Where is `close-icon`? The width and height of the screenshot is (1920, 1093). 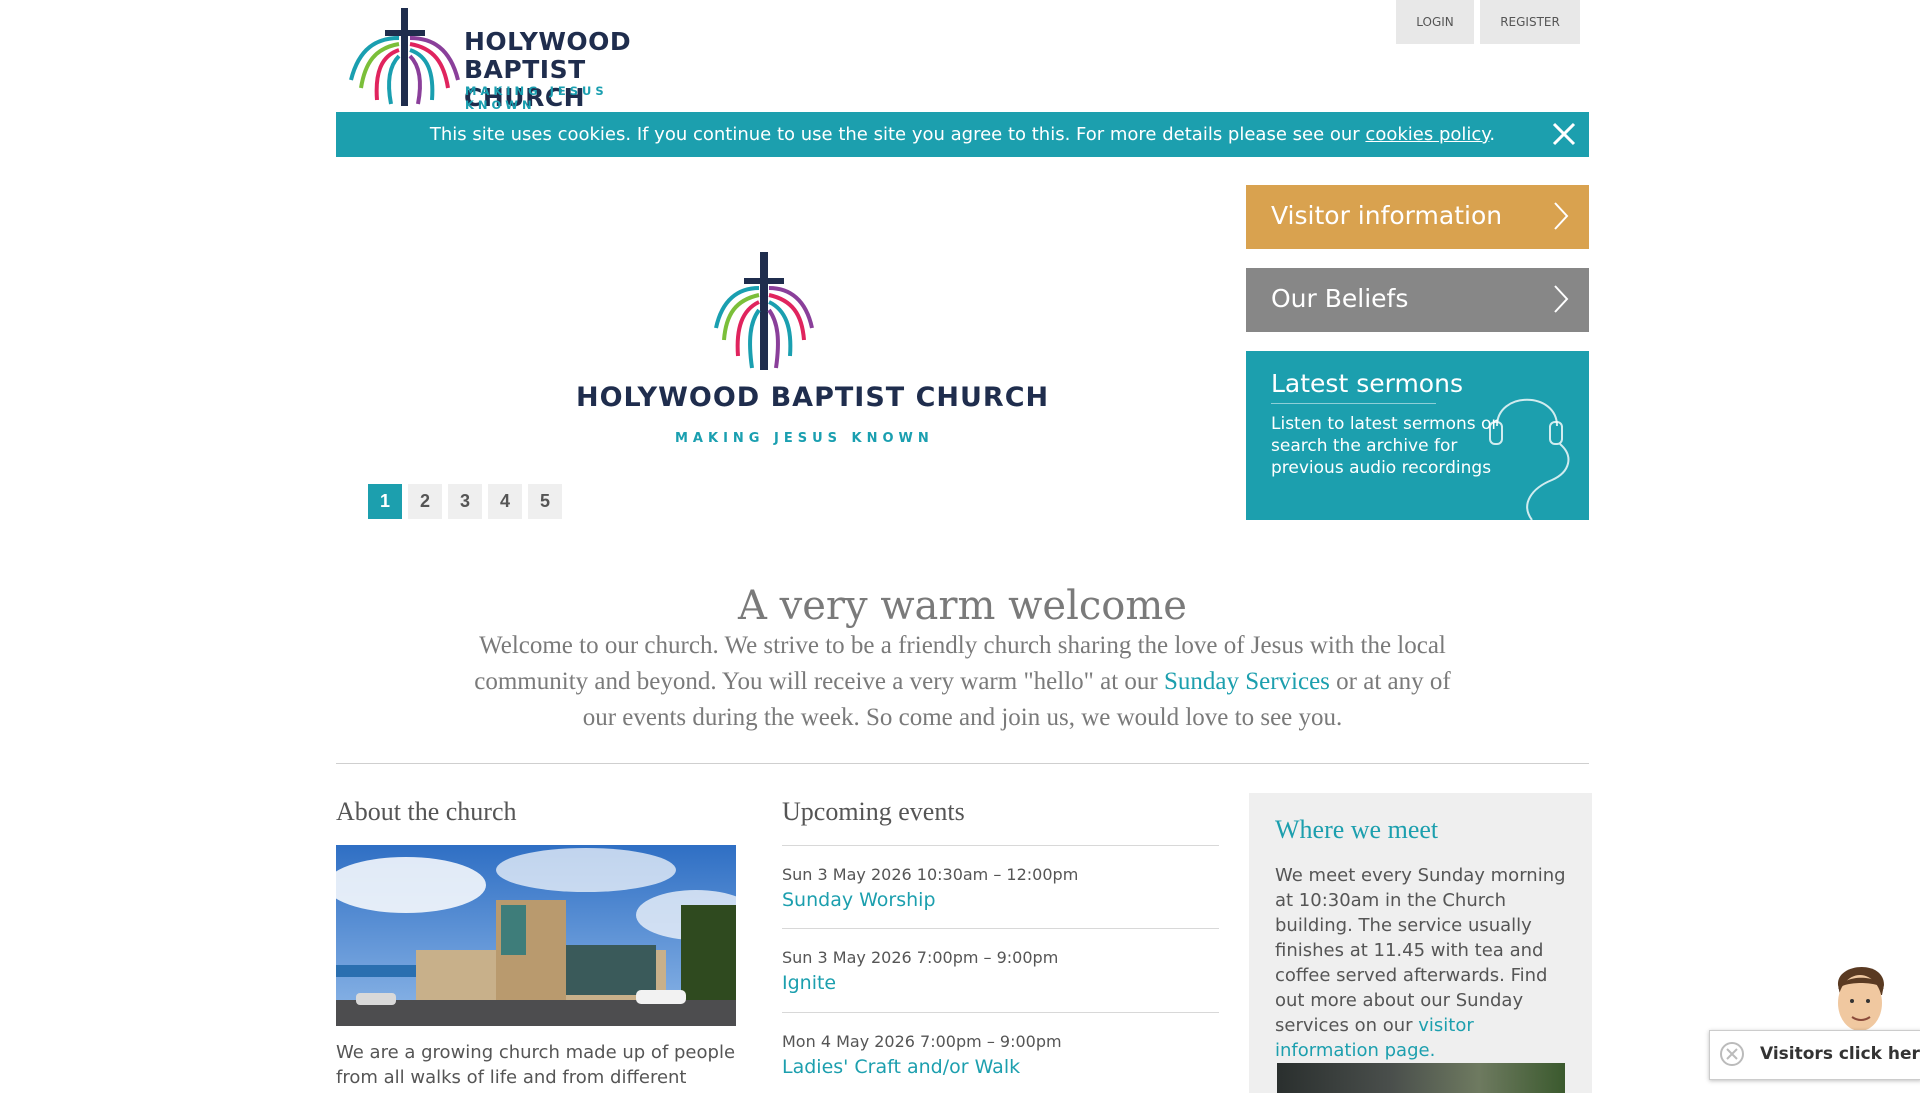
close-icon is located at coordinates (1564, 134).